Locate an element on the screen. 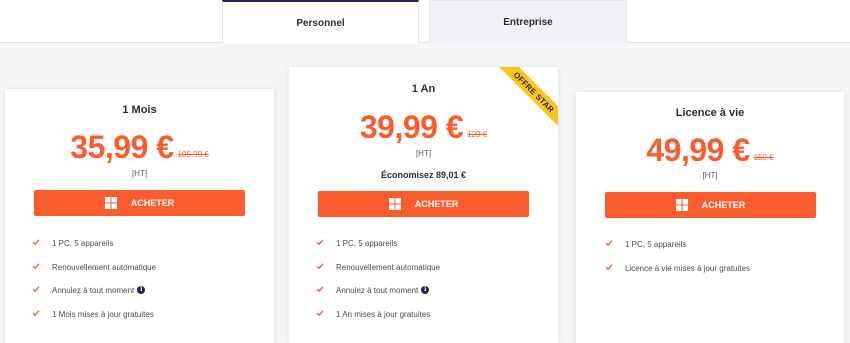  list-item: Licence à vie mises à jour gratuites is located at coordinates (720, 276).